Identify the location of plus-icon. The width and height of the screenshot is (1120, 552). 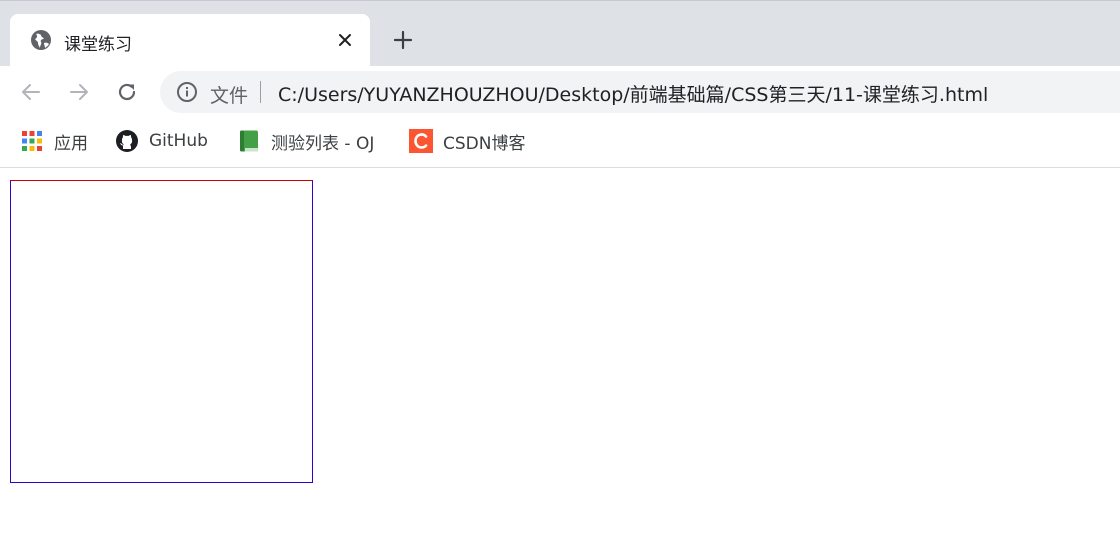
(403, 40).